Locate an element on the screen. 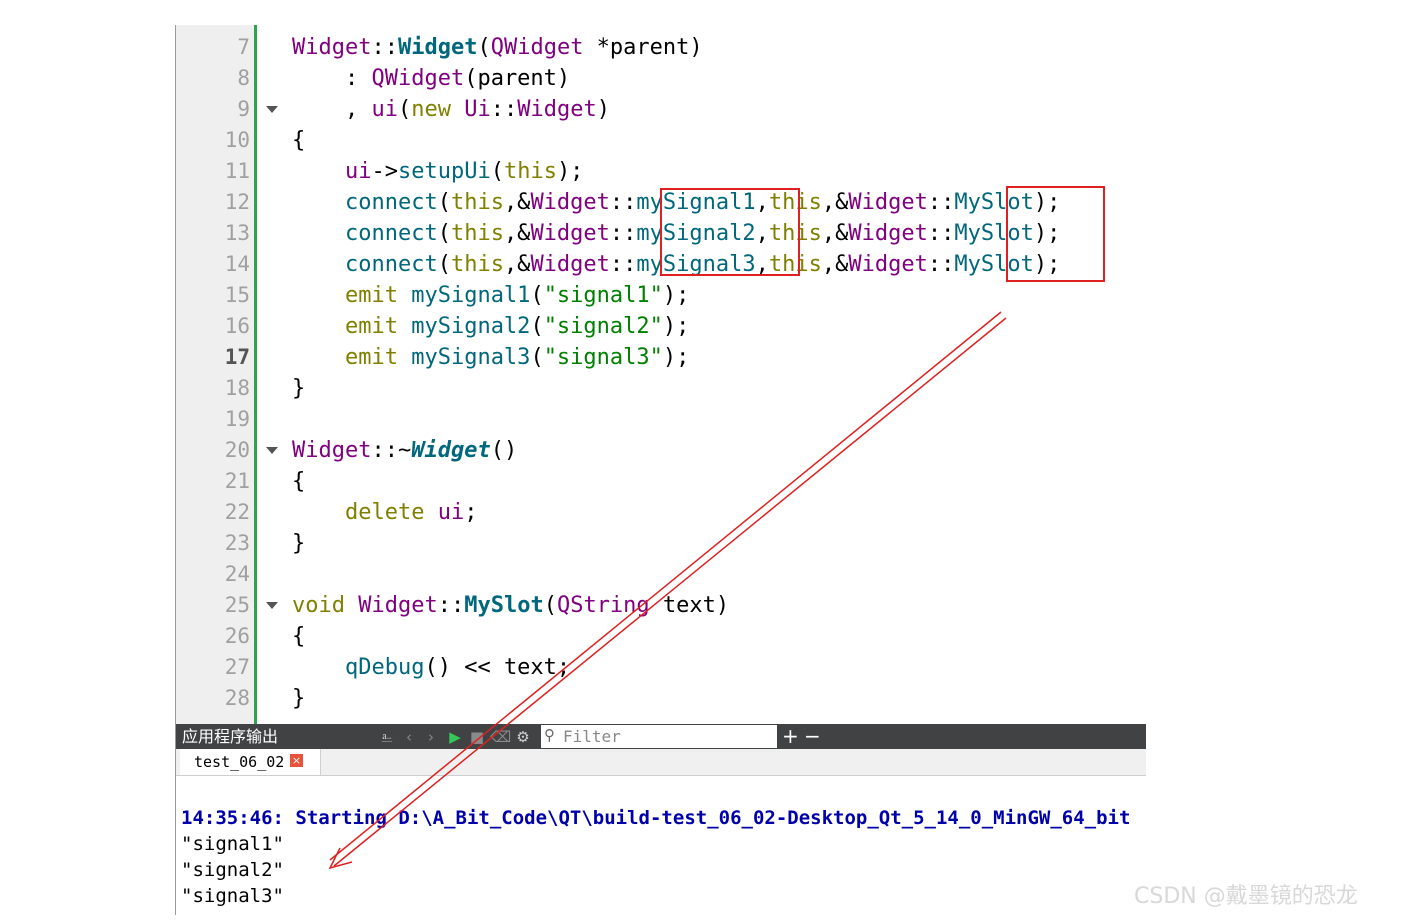 The image size is (1405, 921). code-token: setupUi is located at coordinates (444, 171).